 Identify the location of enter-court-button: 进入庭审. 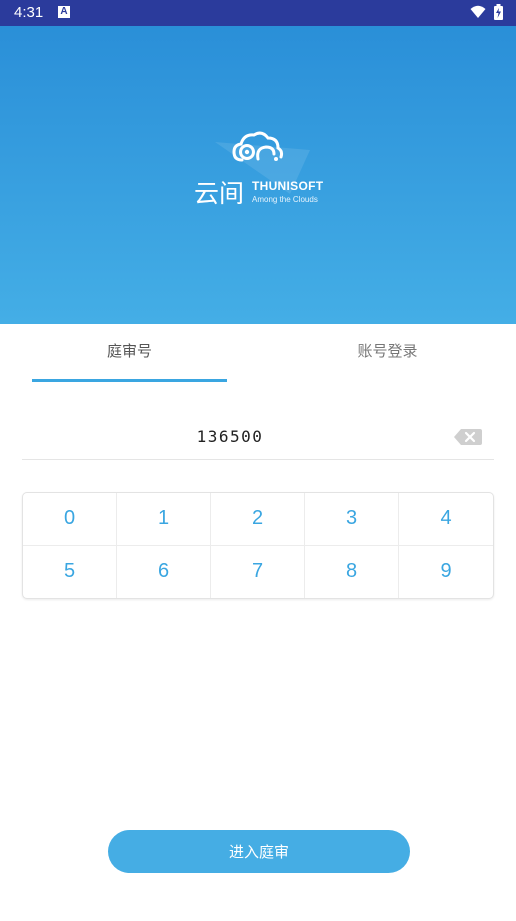
(259, 851).